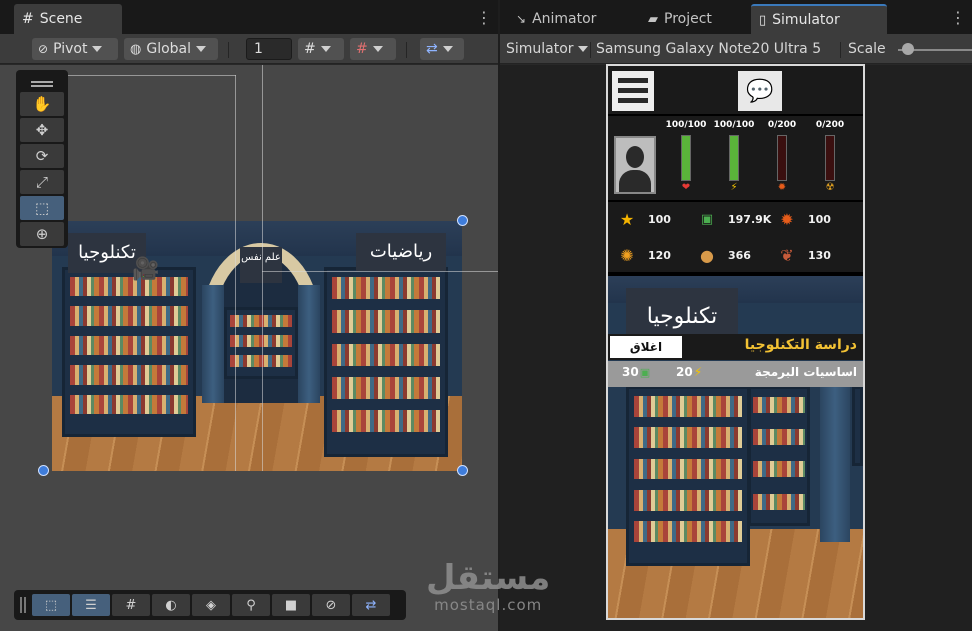  What do you see at coordinates (686, 187) in the screenshot?
I see `heart-icon: ❤` at bounding box center [686, 187].